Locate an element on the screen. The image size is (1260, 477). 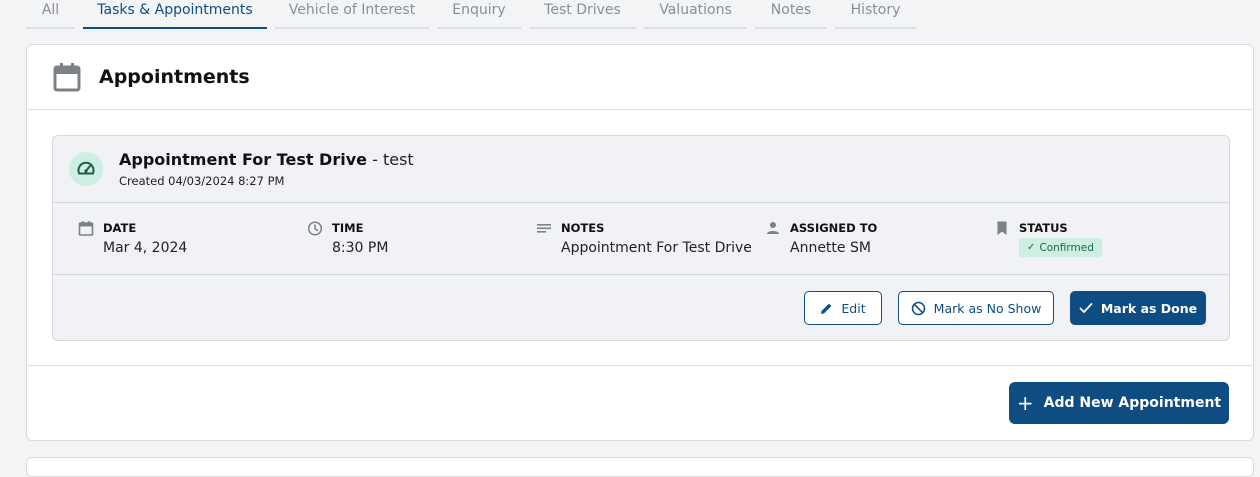
tab-valuations: Valuations is located at coordinates (695, 14).